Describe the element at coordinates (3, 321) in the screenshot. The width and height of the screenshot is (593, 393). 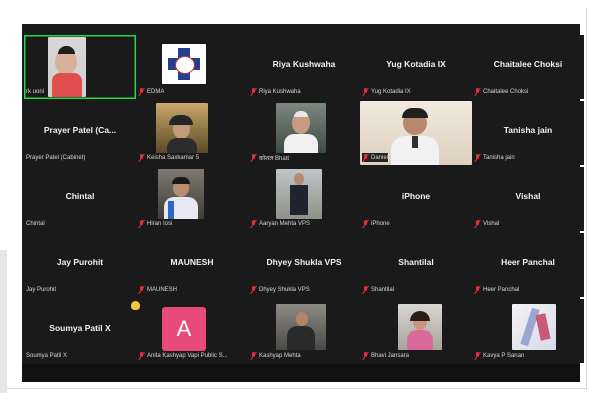
I see `page-left-rule` at that location.